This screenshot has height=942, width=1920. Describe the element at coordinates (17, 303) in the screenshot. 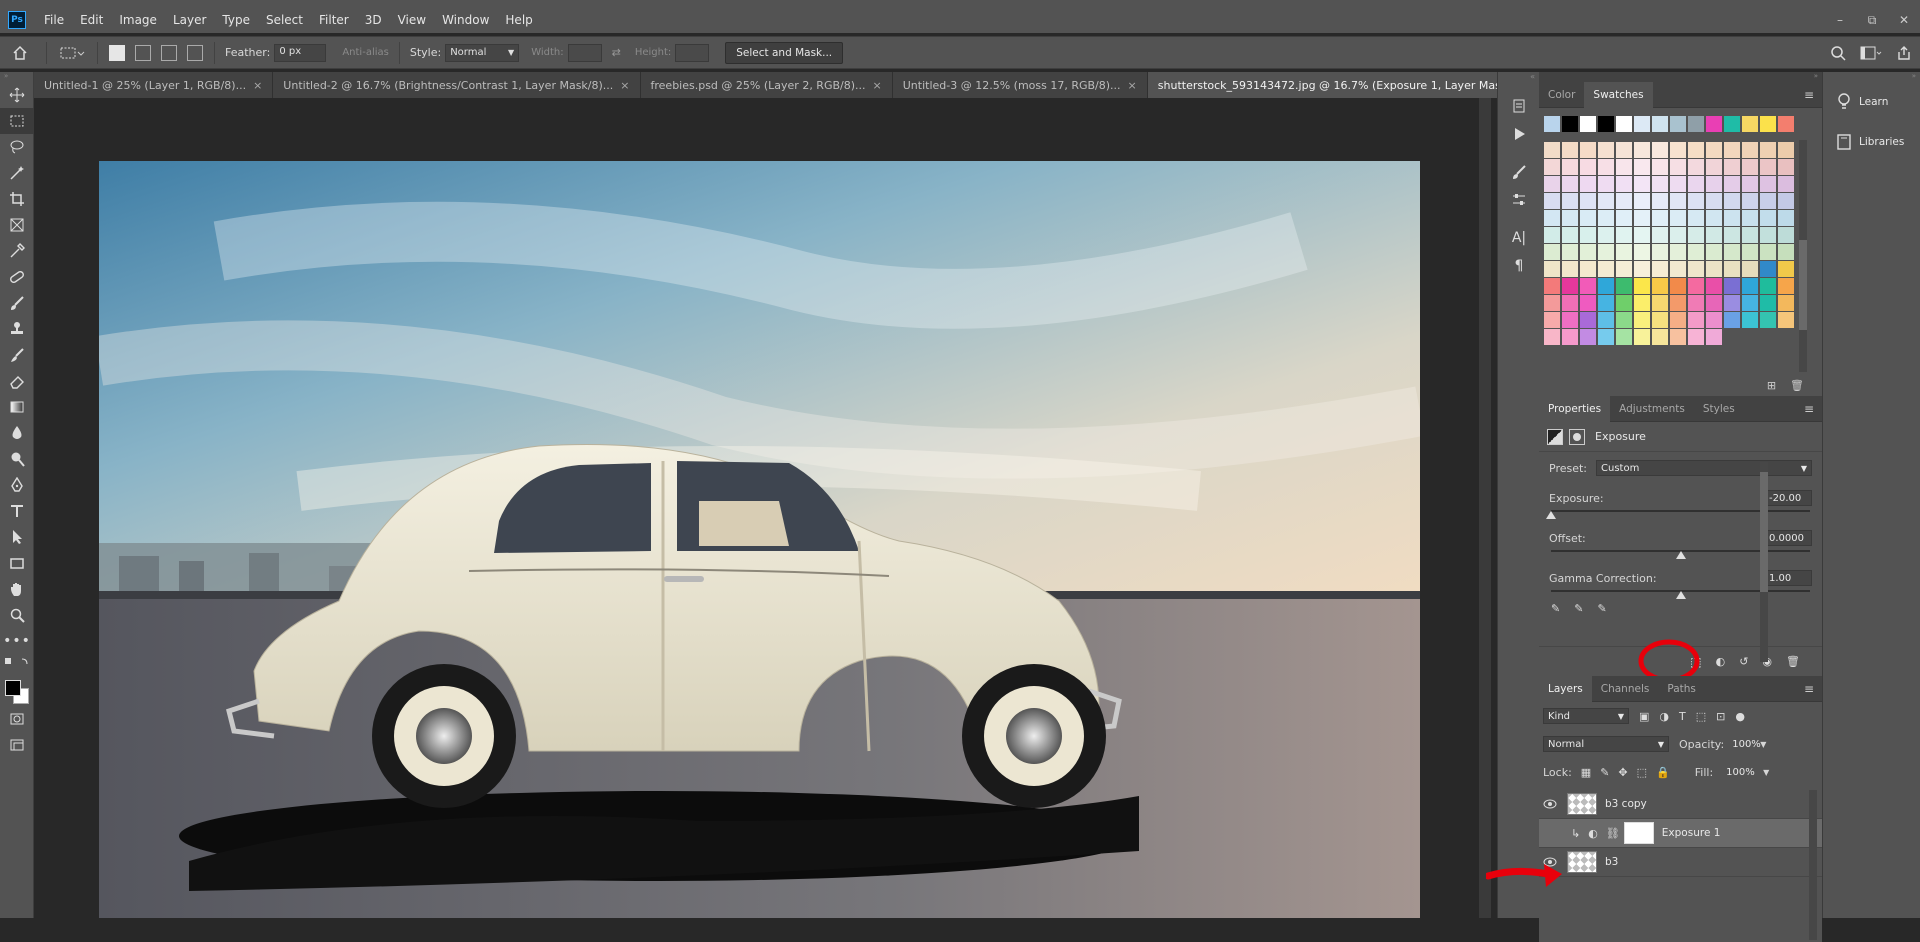

I see `brush-tool-icon` at that location.